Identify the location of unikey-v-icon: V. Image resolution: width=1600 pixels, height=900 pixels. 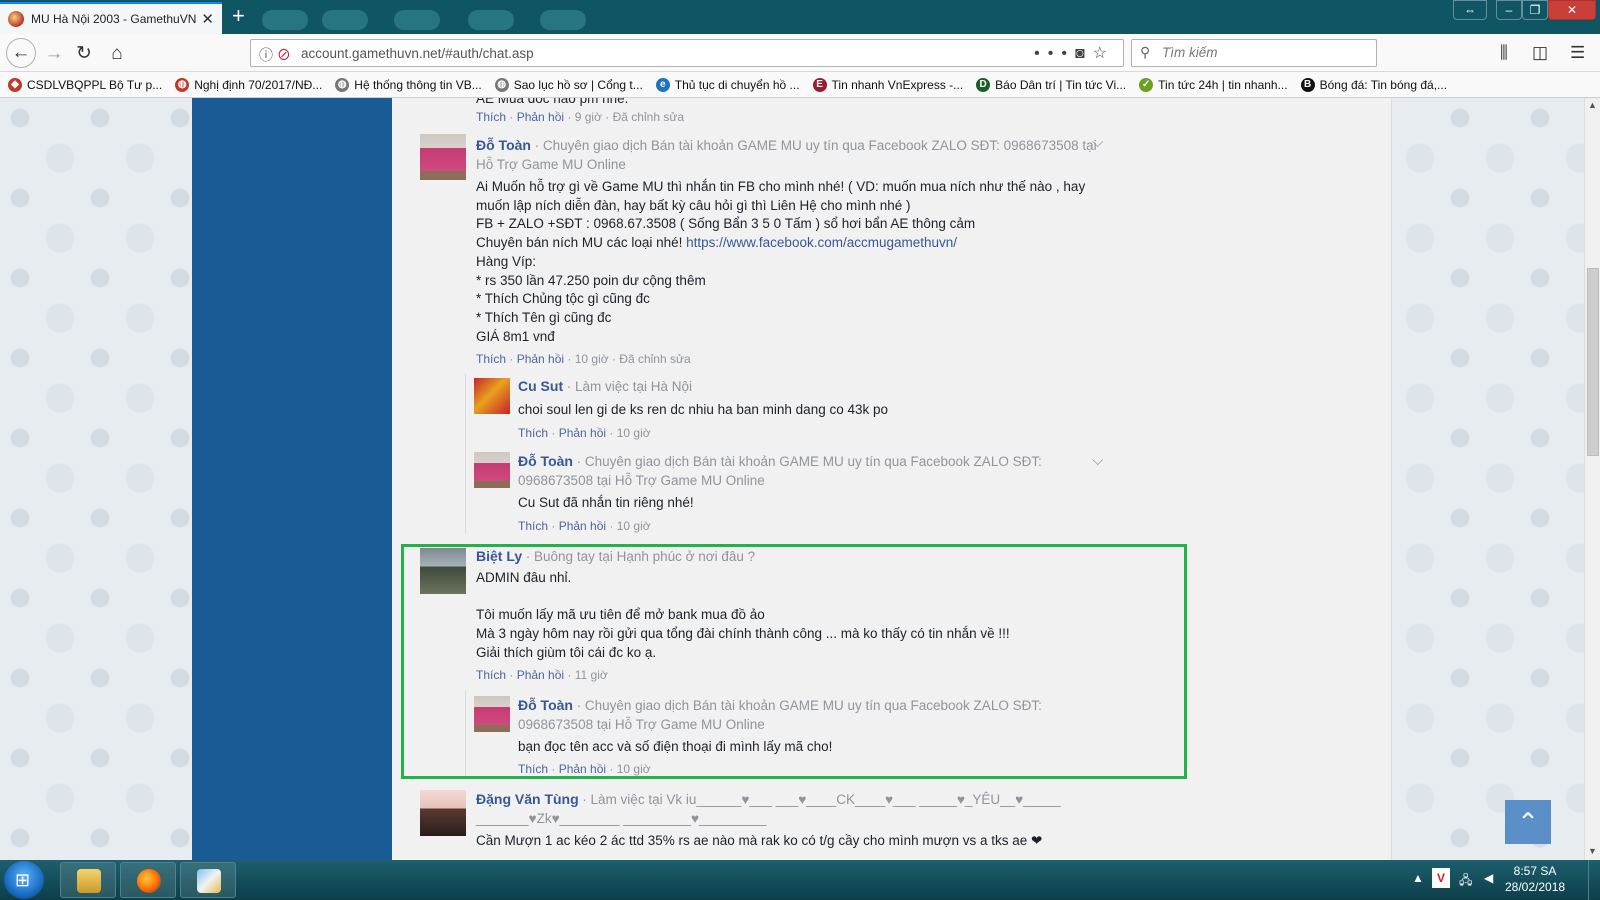
(1441, 878).